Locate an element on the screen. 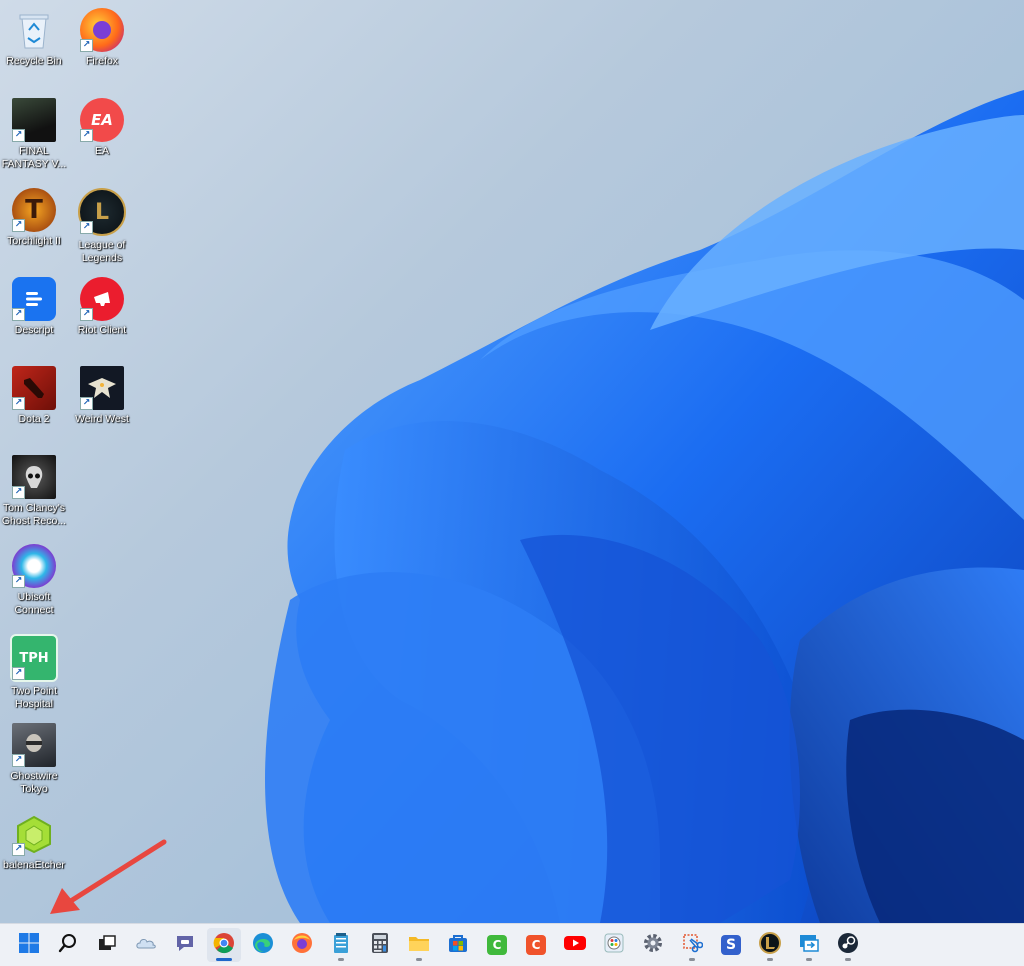 The image size is (1024, 966). chat-button is located at coordinates (185, 945).